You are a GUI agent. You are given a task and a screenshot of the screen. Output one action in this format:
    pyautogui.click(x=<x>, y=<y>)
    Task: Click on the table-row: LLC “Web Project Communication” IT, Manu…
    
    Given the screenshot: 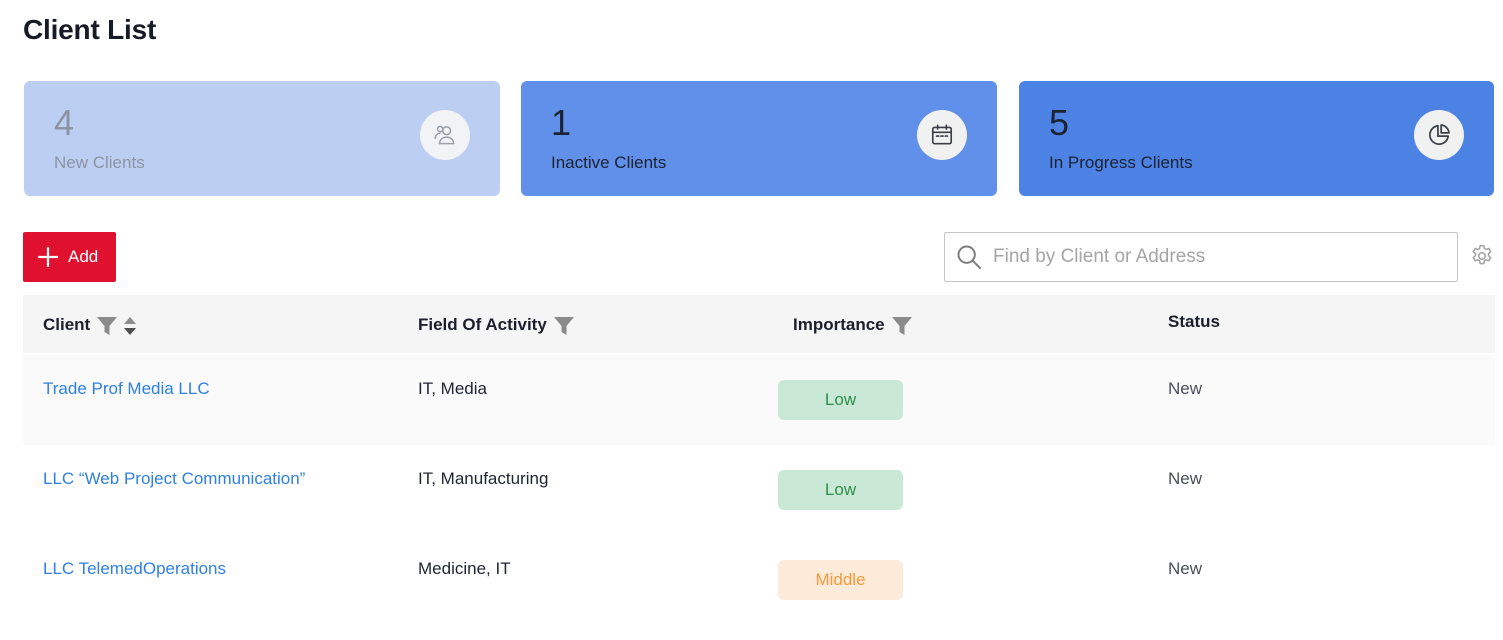 What is the action you would take?
    pyautogui.click(x=759, y=490)
    